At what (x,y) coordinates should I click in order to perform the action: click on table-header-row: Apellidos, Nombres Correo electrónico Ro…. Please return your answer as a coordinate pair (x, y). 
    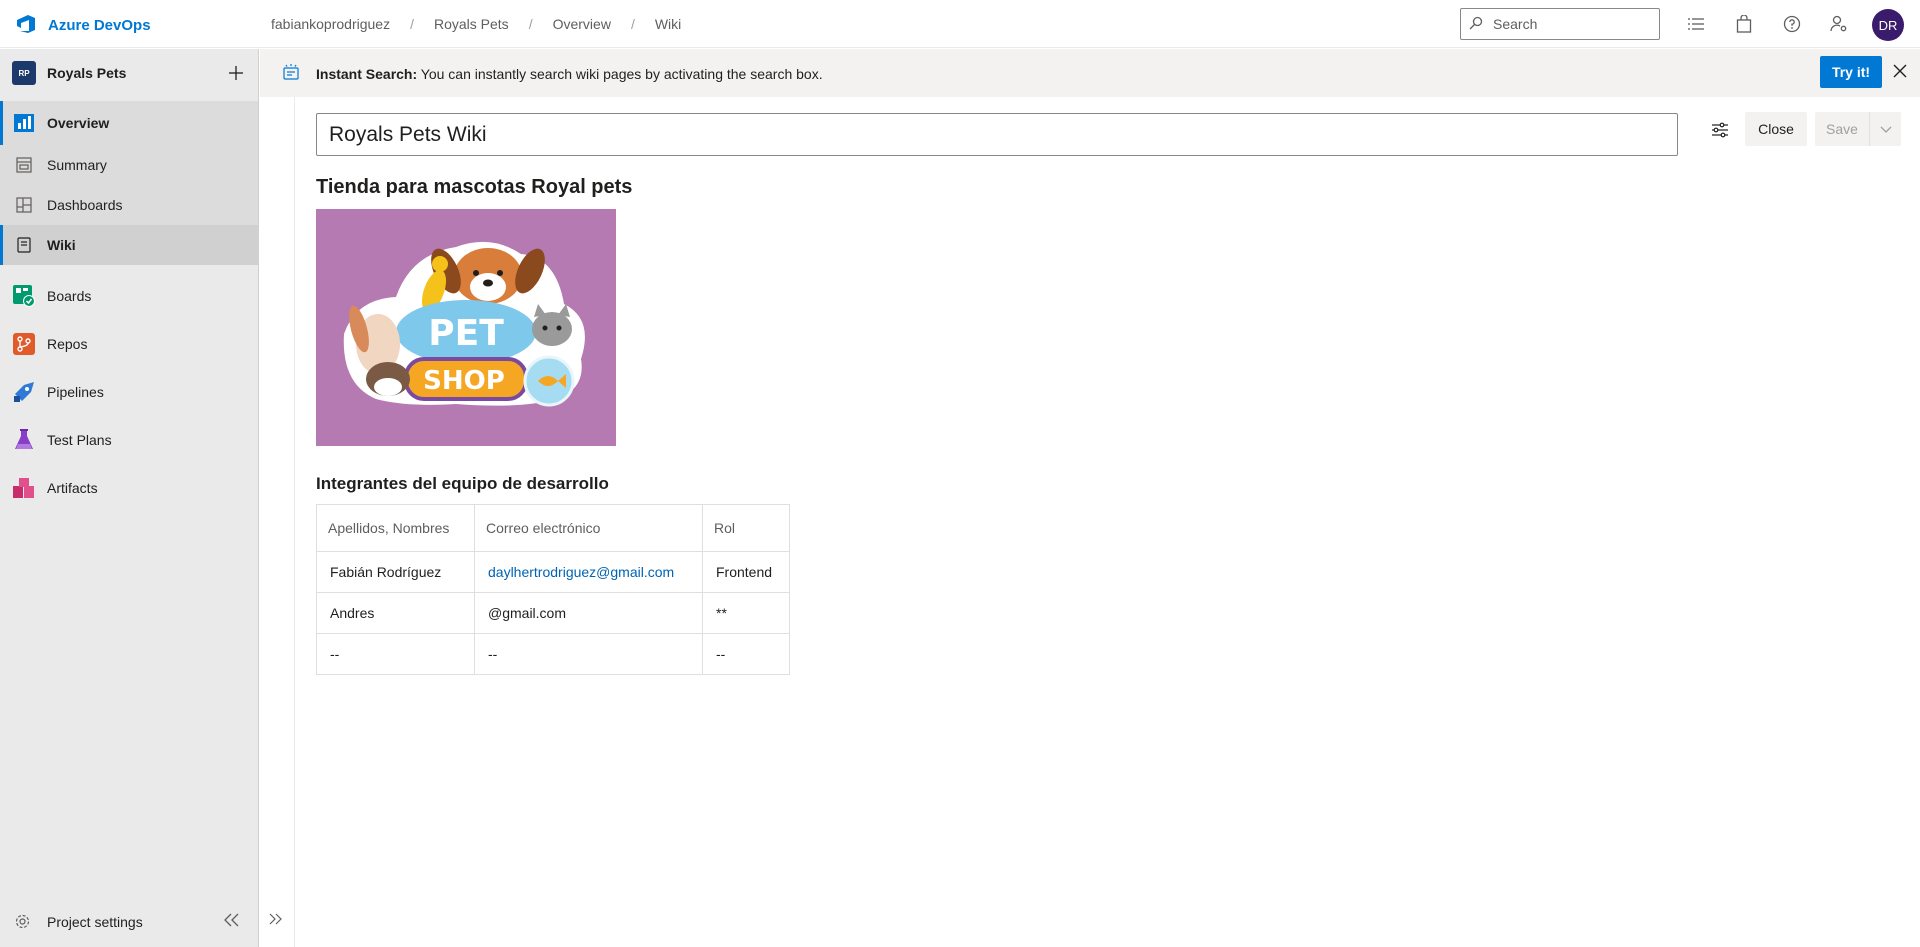
    Looking at the image, I should click on (553, 528).